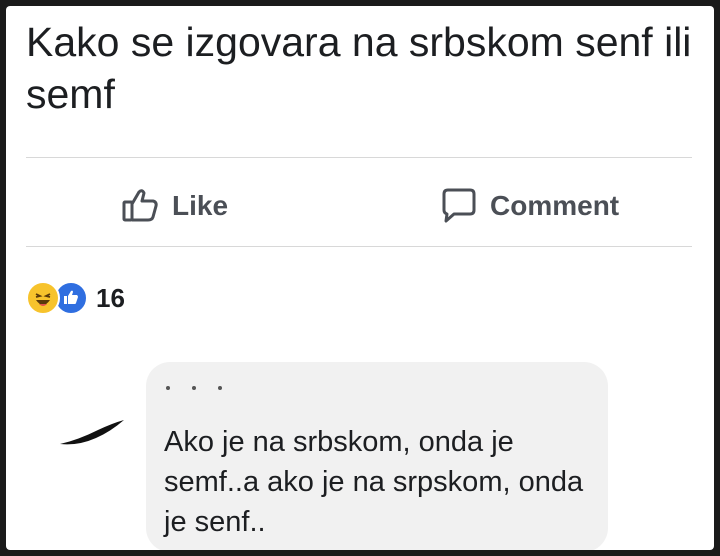 The height and width of the screenshot is (556, 720). What do you see at coordinates (458, 206) in the screenshot?
I see `speech-bubble-icon` at bounding box center [458, 206].